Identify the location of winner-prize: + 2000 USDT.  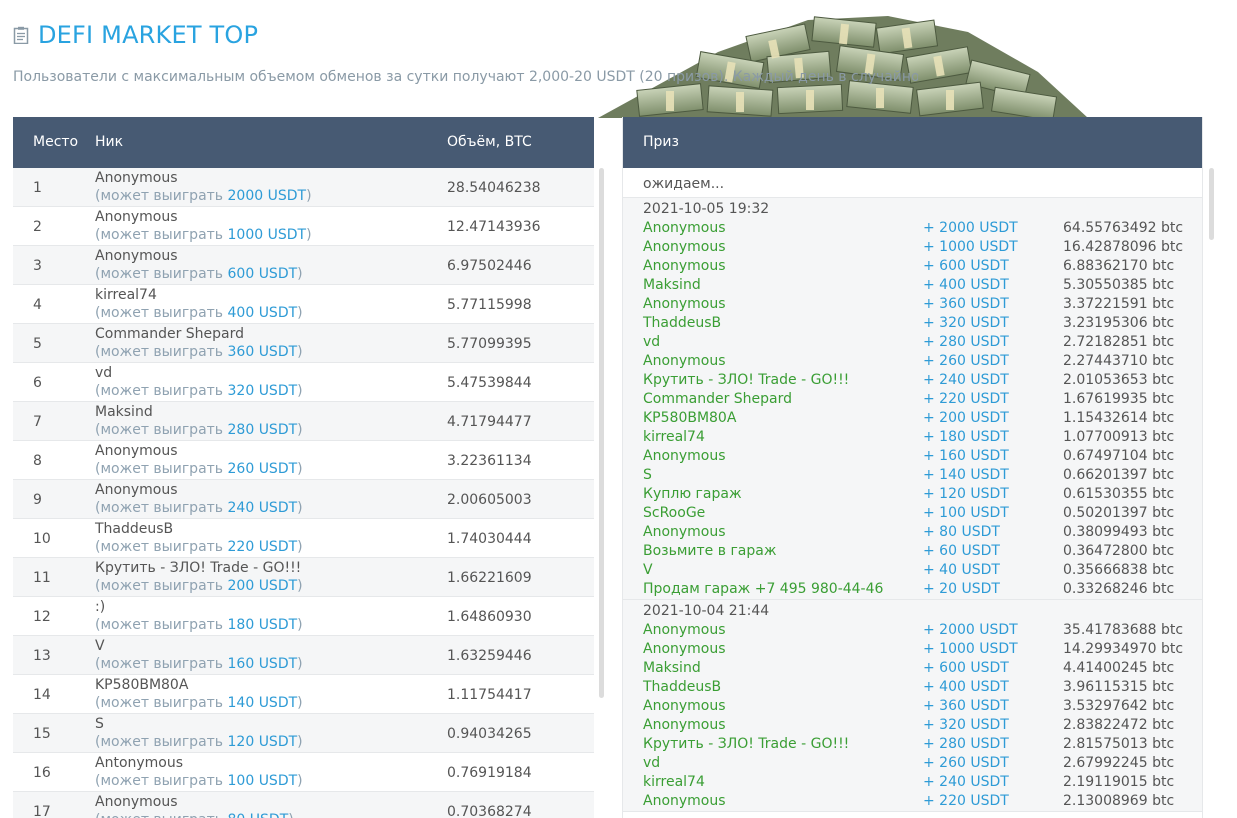
(970, 228).